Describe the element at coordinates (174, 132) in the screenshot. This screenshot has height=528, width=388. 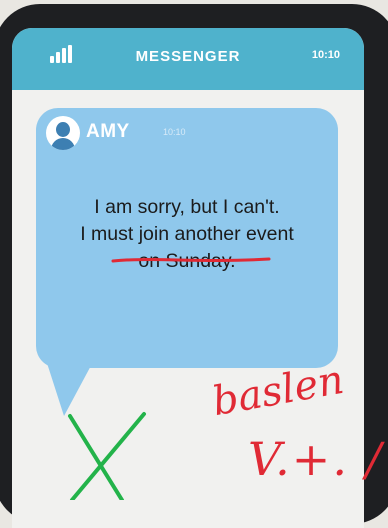
I see `message-time: 10:10` at that location.